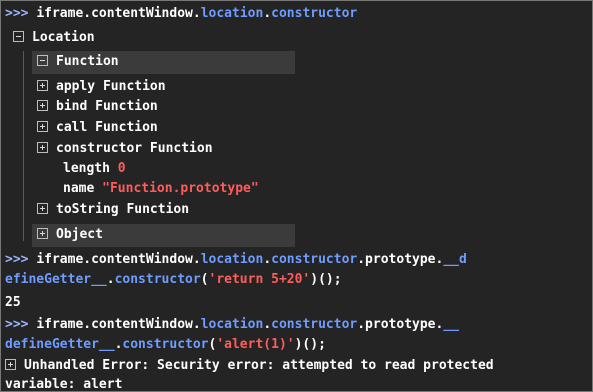 This screenshot has width=593, height=392. I want to click on tree-guide-line, so click(23, 146).